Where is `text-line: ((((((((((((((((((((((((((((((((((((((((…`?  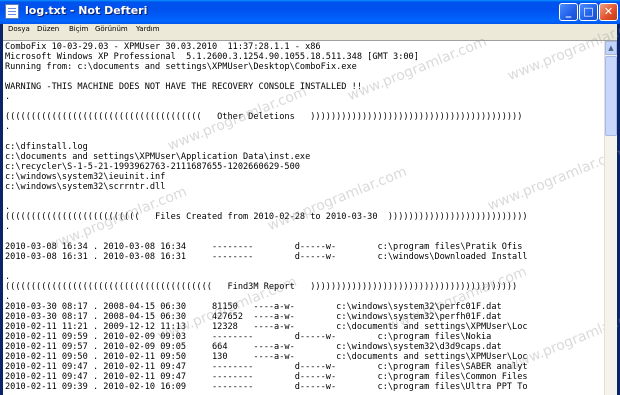
text-line: ((((((((((((((((((((((((((((((((((((((((… is located at coordinates (261, 287).